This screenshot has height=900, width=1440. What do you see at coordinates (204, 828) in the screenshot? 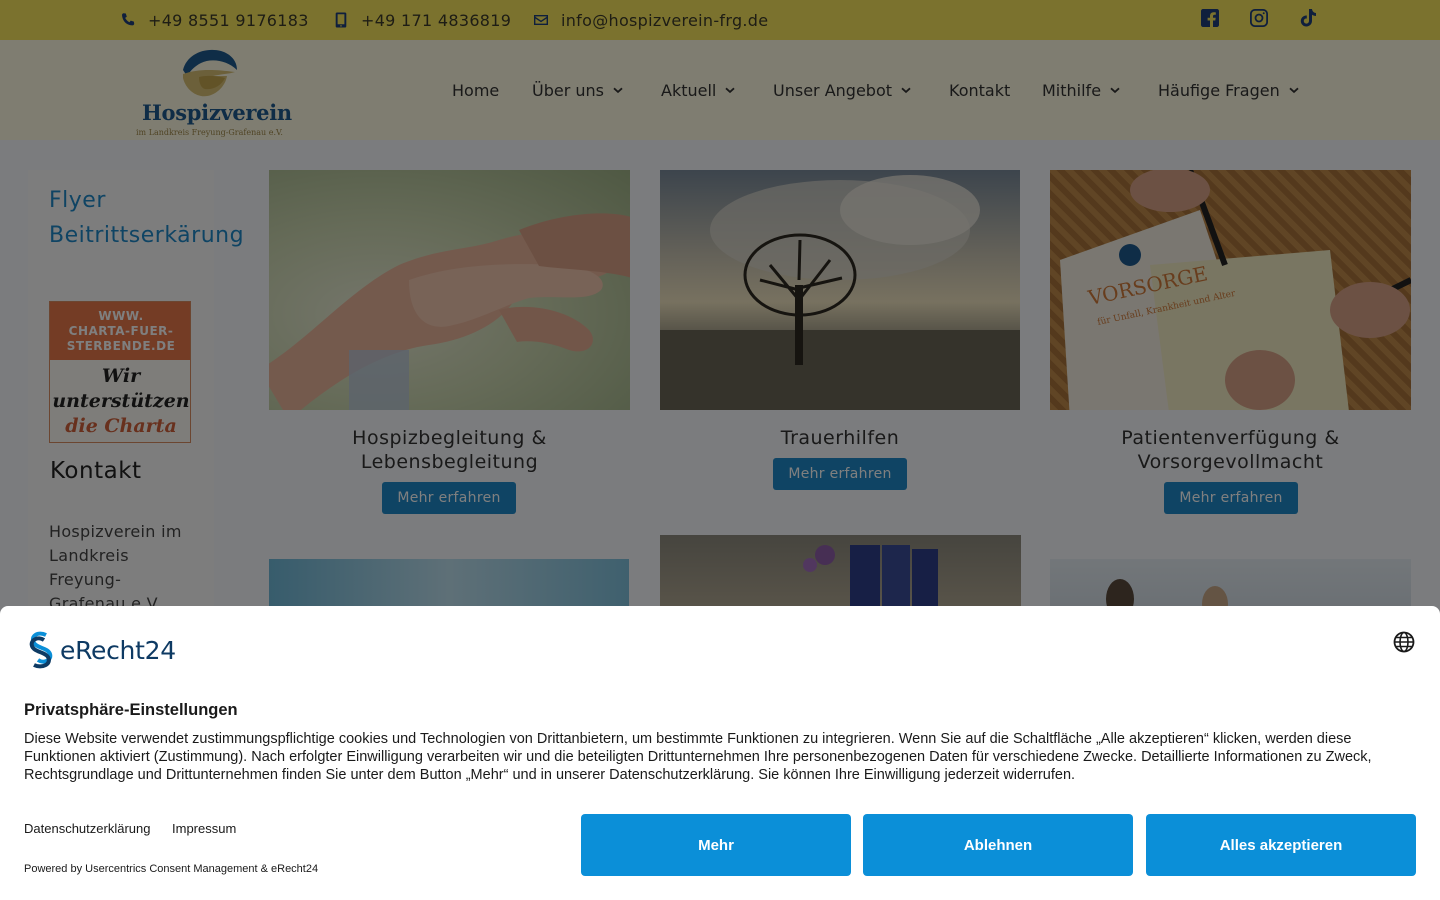
I see `imprint-link: Impressum` at bounding box center [204, 828].